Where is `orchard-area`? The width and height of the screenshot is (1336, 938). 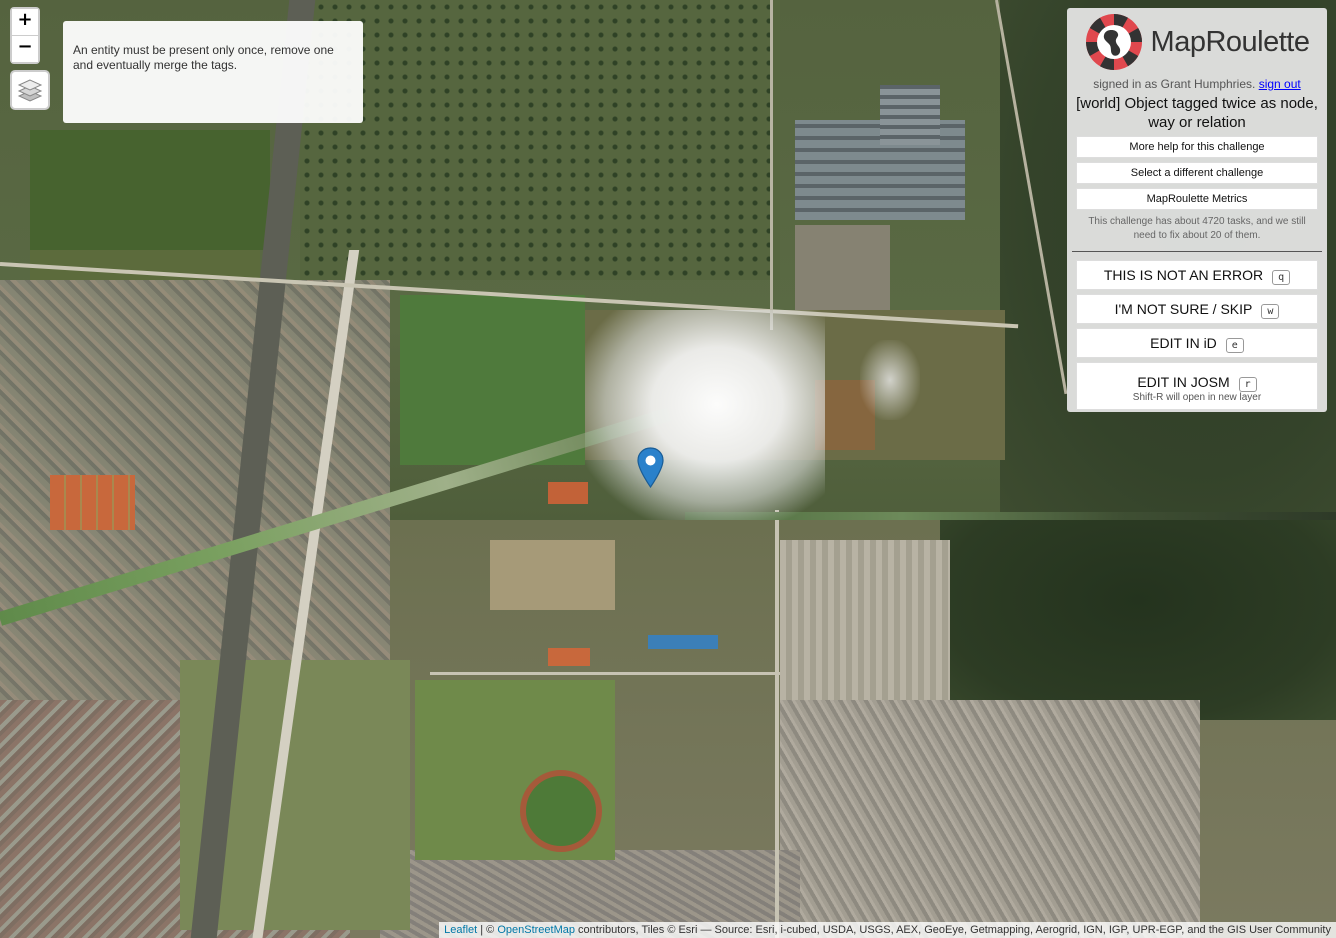
orchard-area is located at coordinates (540, 140).